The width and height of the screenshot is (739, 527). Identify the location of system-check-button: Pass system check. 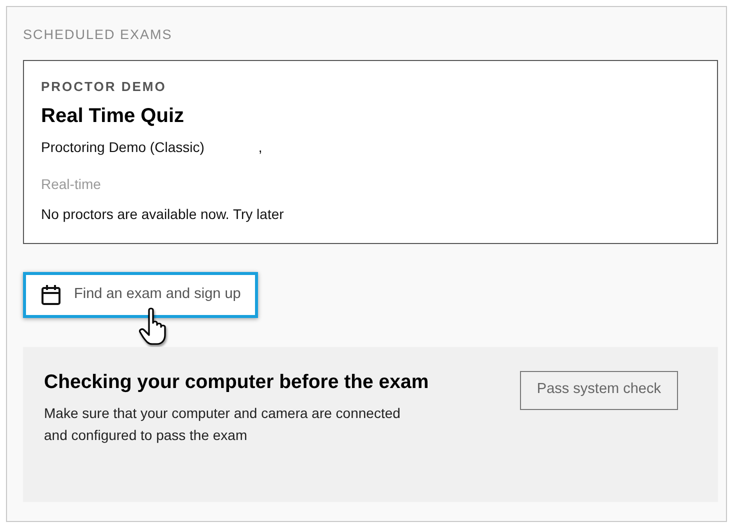
(599, 390).